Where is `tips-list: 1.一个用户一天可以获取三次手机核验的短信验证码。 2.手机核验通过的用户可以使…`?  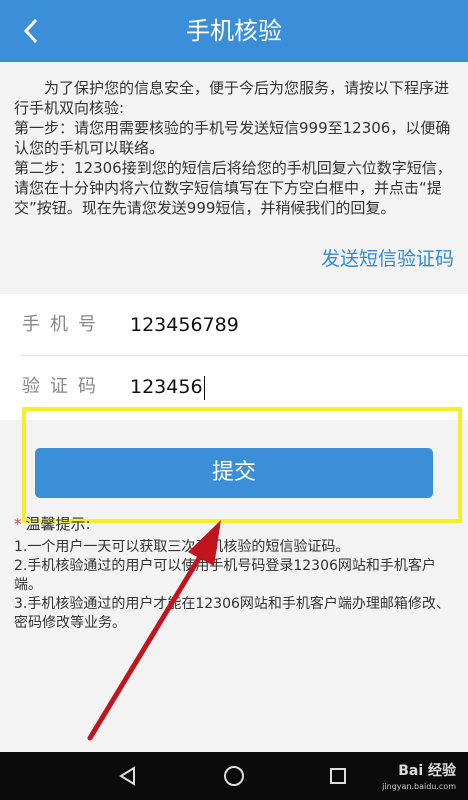
tips-list: 1.一个用户一天可以获取三次手机核验的短信验证码。 2.手机核验通过的用户可以使… is located at coordinates (234, 585).